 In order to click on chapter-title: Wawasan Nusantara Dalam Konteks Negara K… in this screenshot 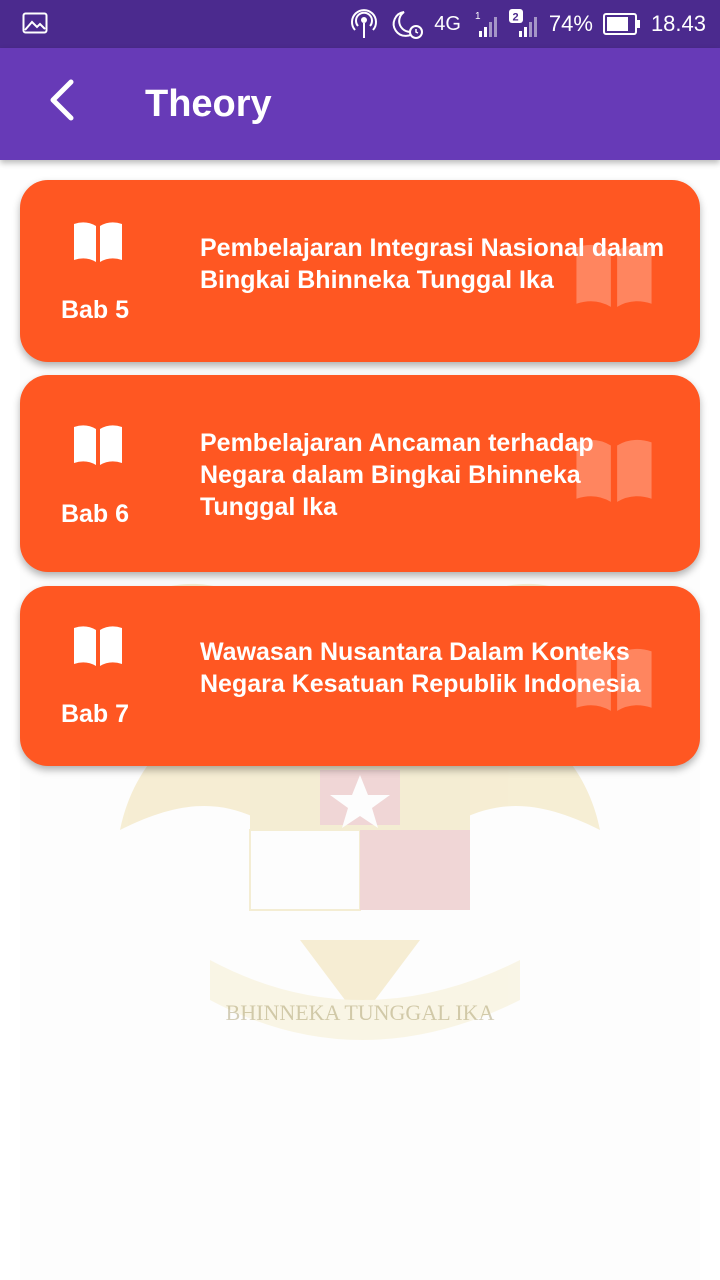, I will do `click(420, 668)`.